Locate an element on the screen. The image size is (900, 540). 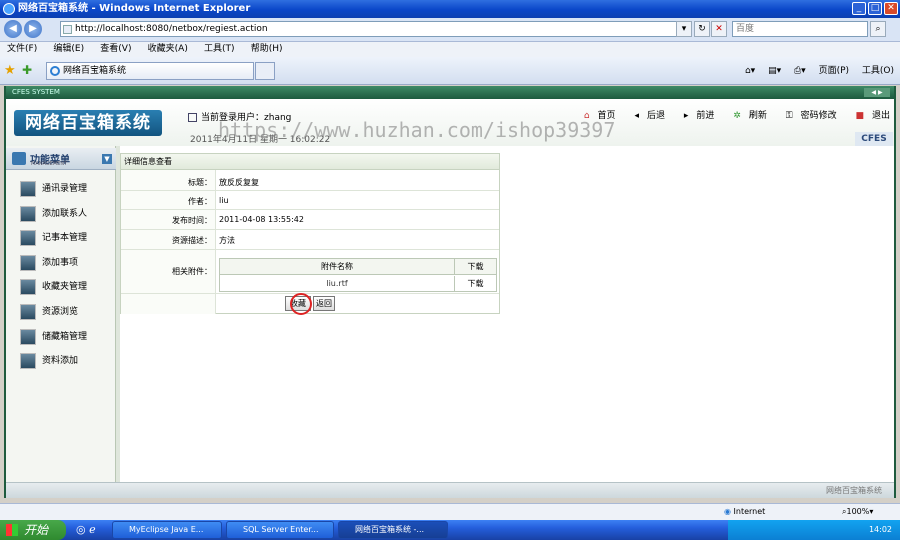
tab-current: 网络百宝箱系统 is located at coordinates (150, 71).